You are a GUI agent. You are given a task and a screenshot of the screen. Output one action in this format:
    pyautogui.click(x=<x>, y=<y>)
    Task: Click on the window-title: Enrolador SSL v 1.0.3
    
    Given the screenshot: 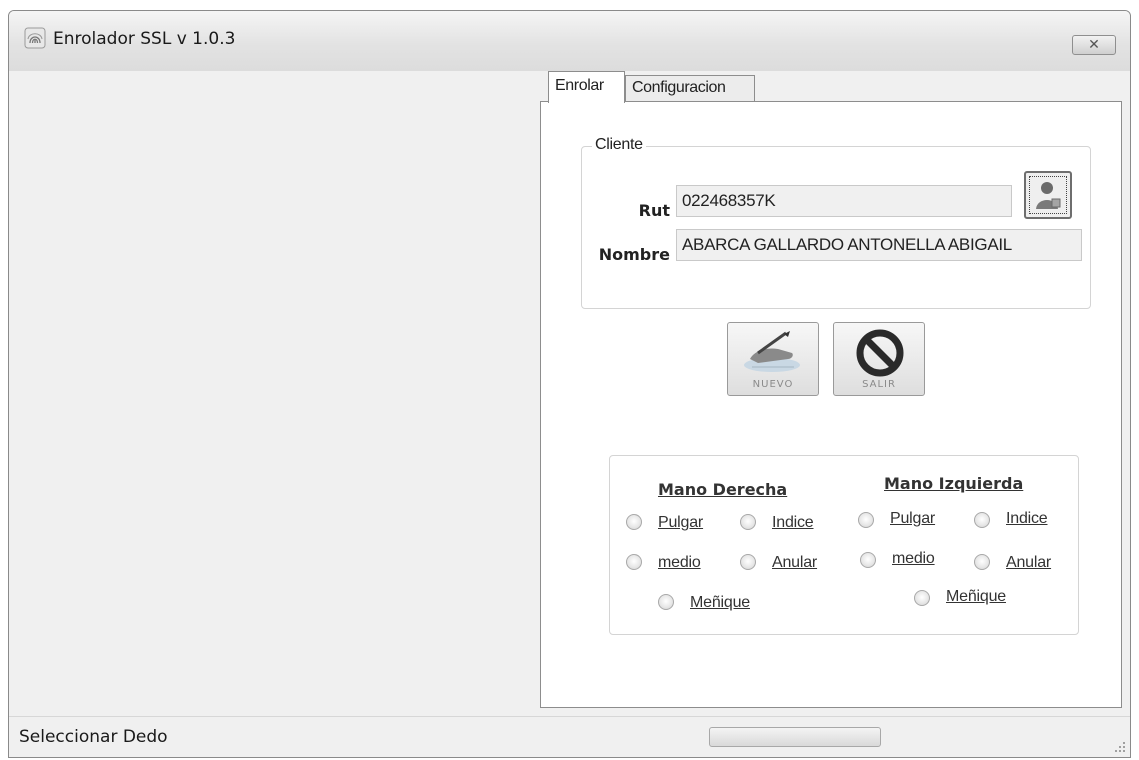 What is the action you would take?
    pyautogui.click(x=144, y=39)
    